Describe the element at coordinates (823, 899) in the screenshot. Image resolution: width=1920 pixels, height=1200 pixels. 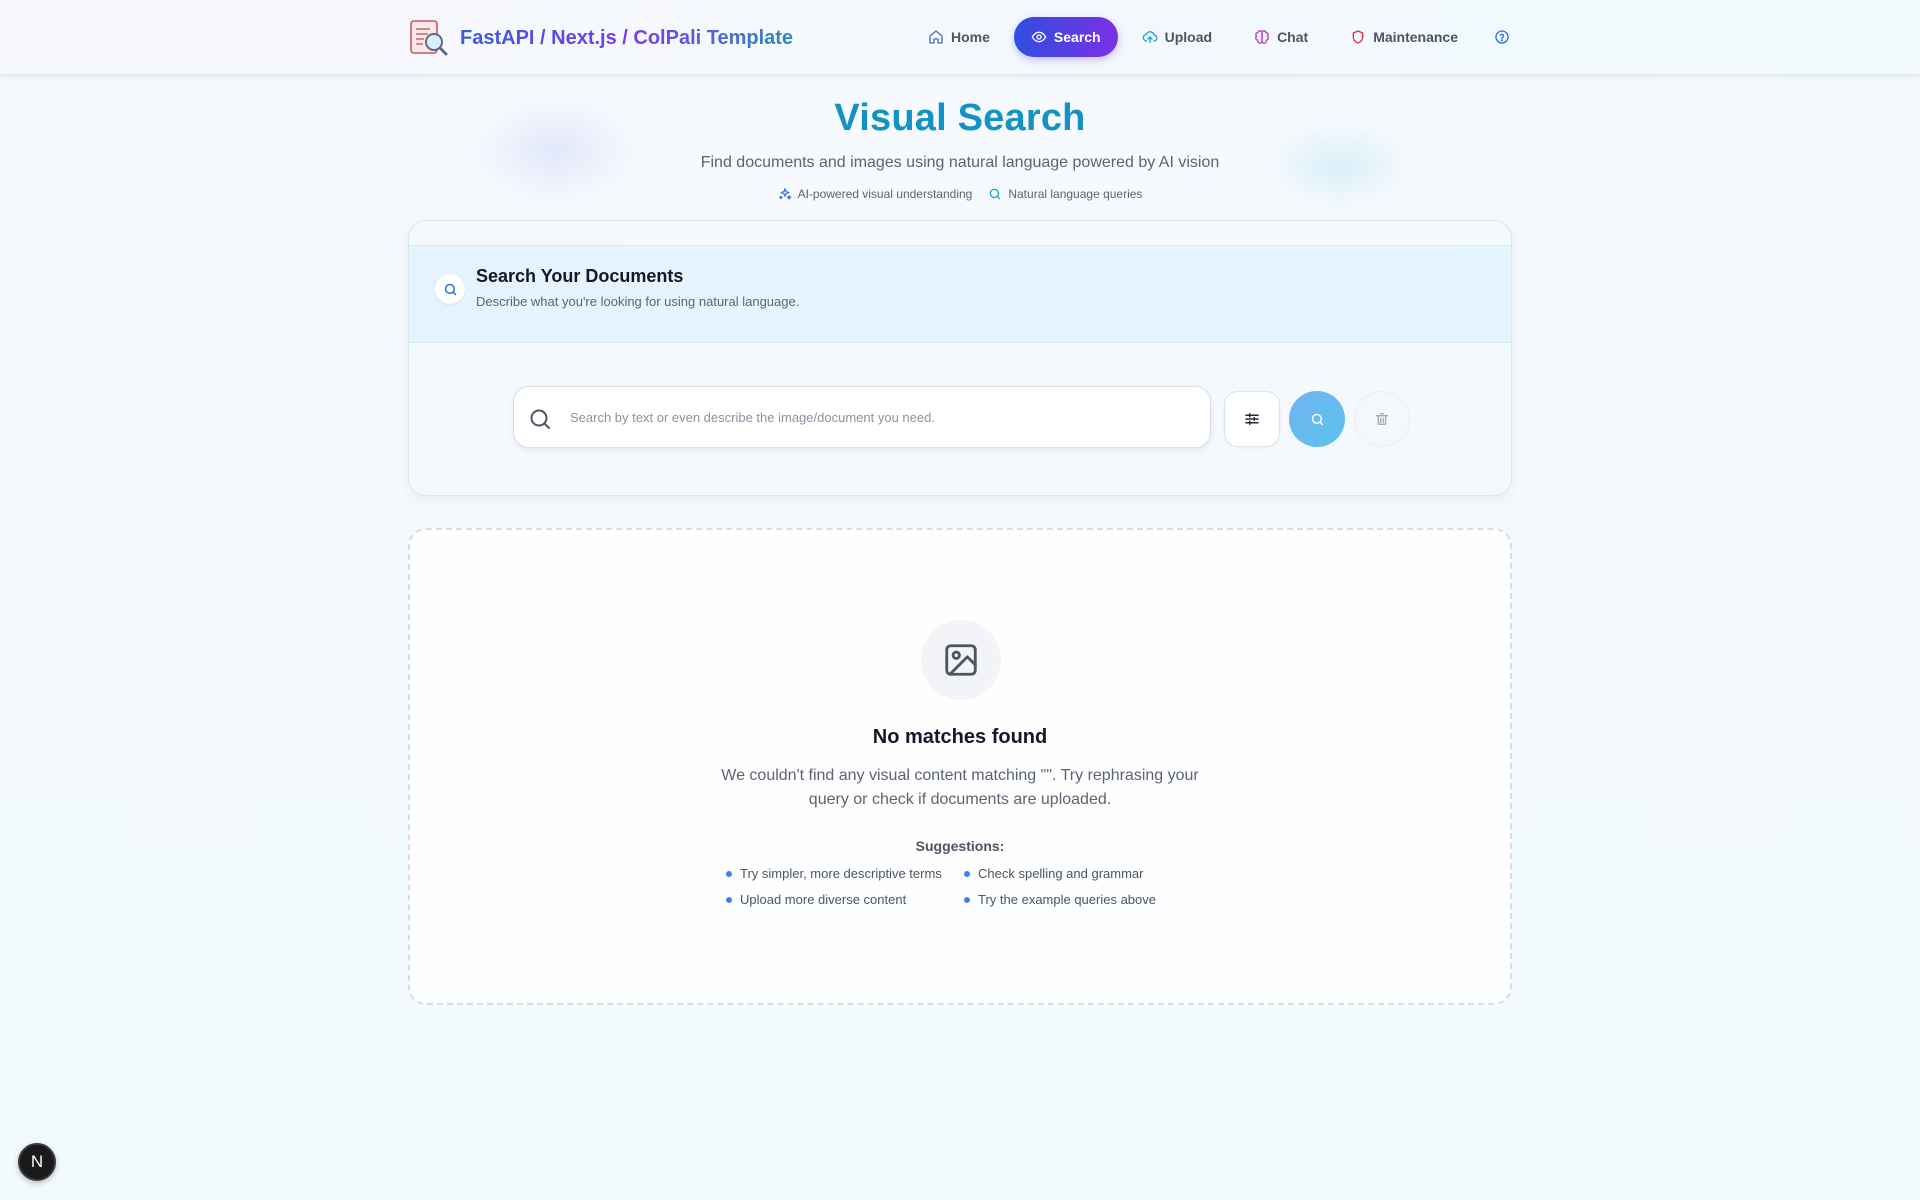
I see `suggestion-text: Upload more diverse content` at that location.